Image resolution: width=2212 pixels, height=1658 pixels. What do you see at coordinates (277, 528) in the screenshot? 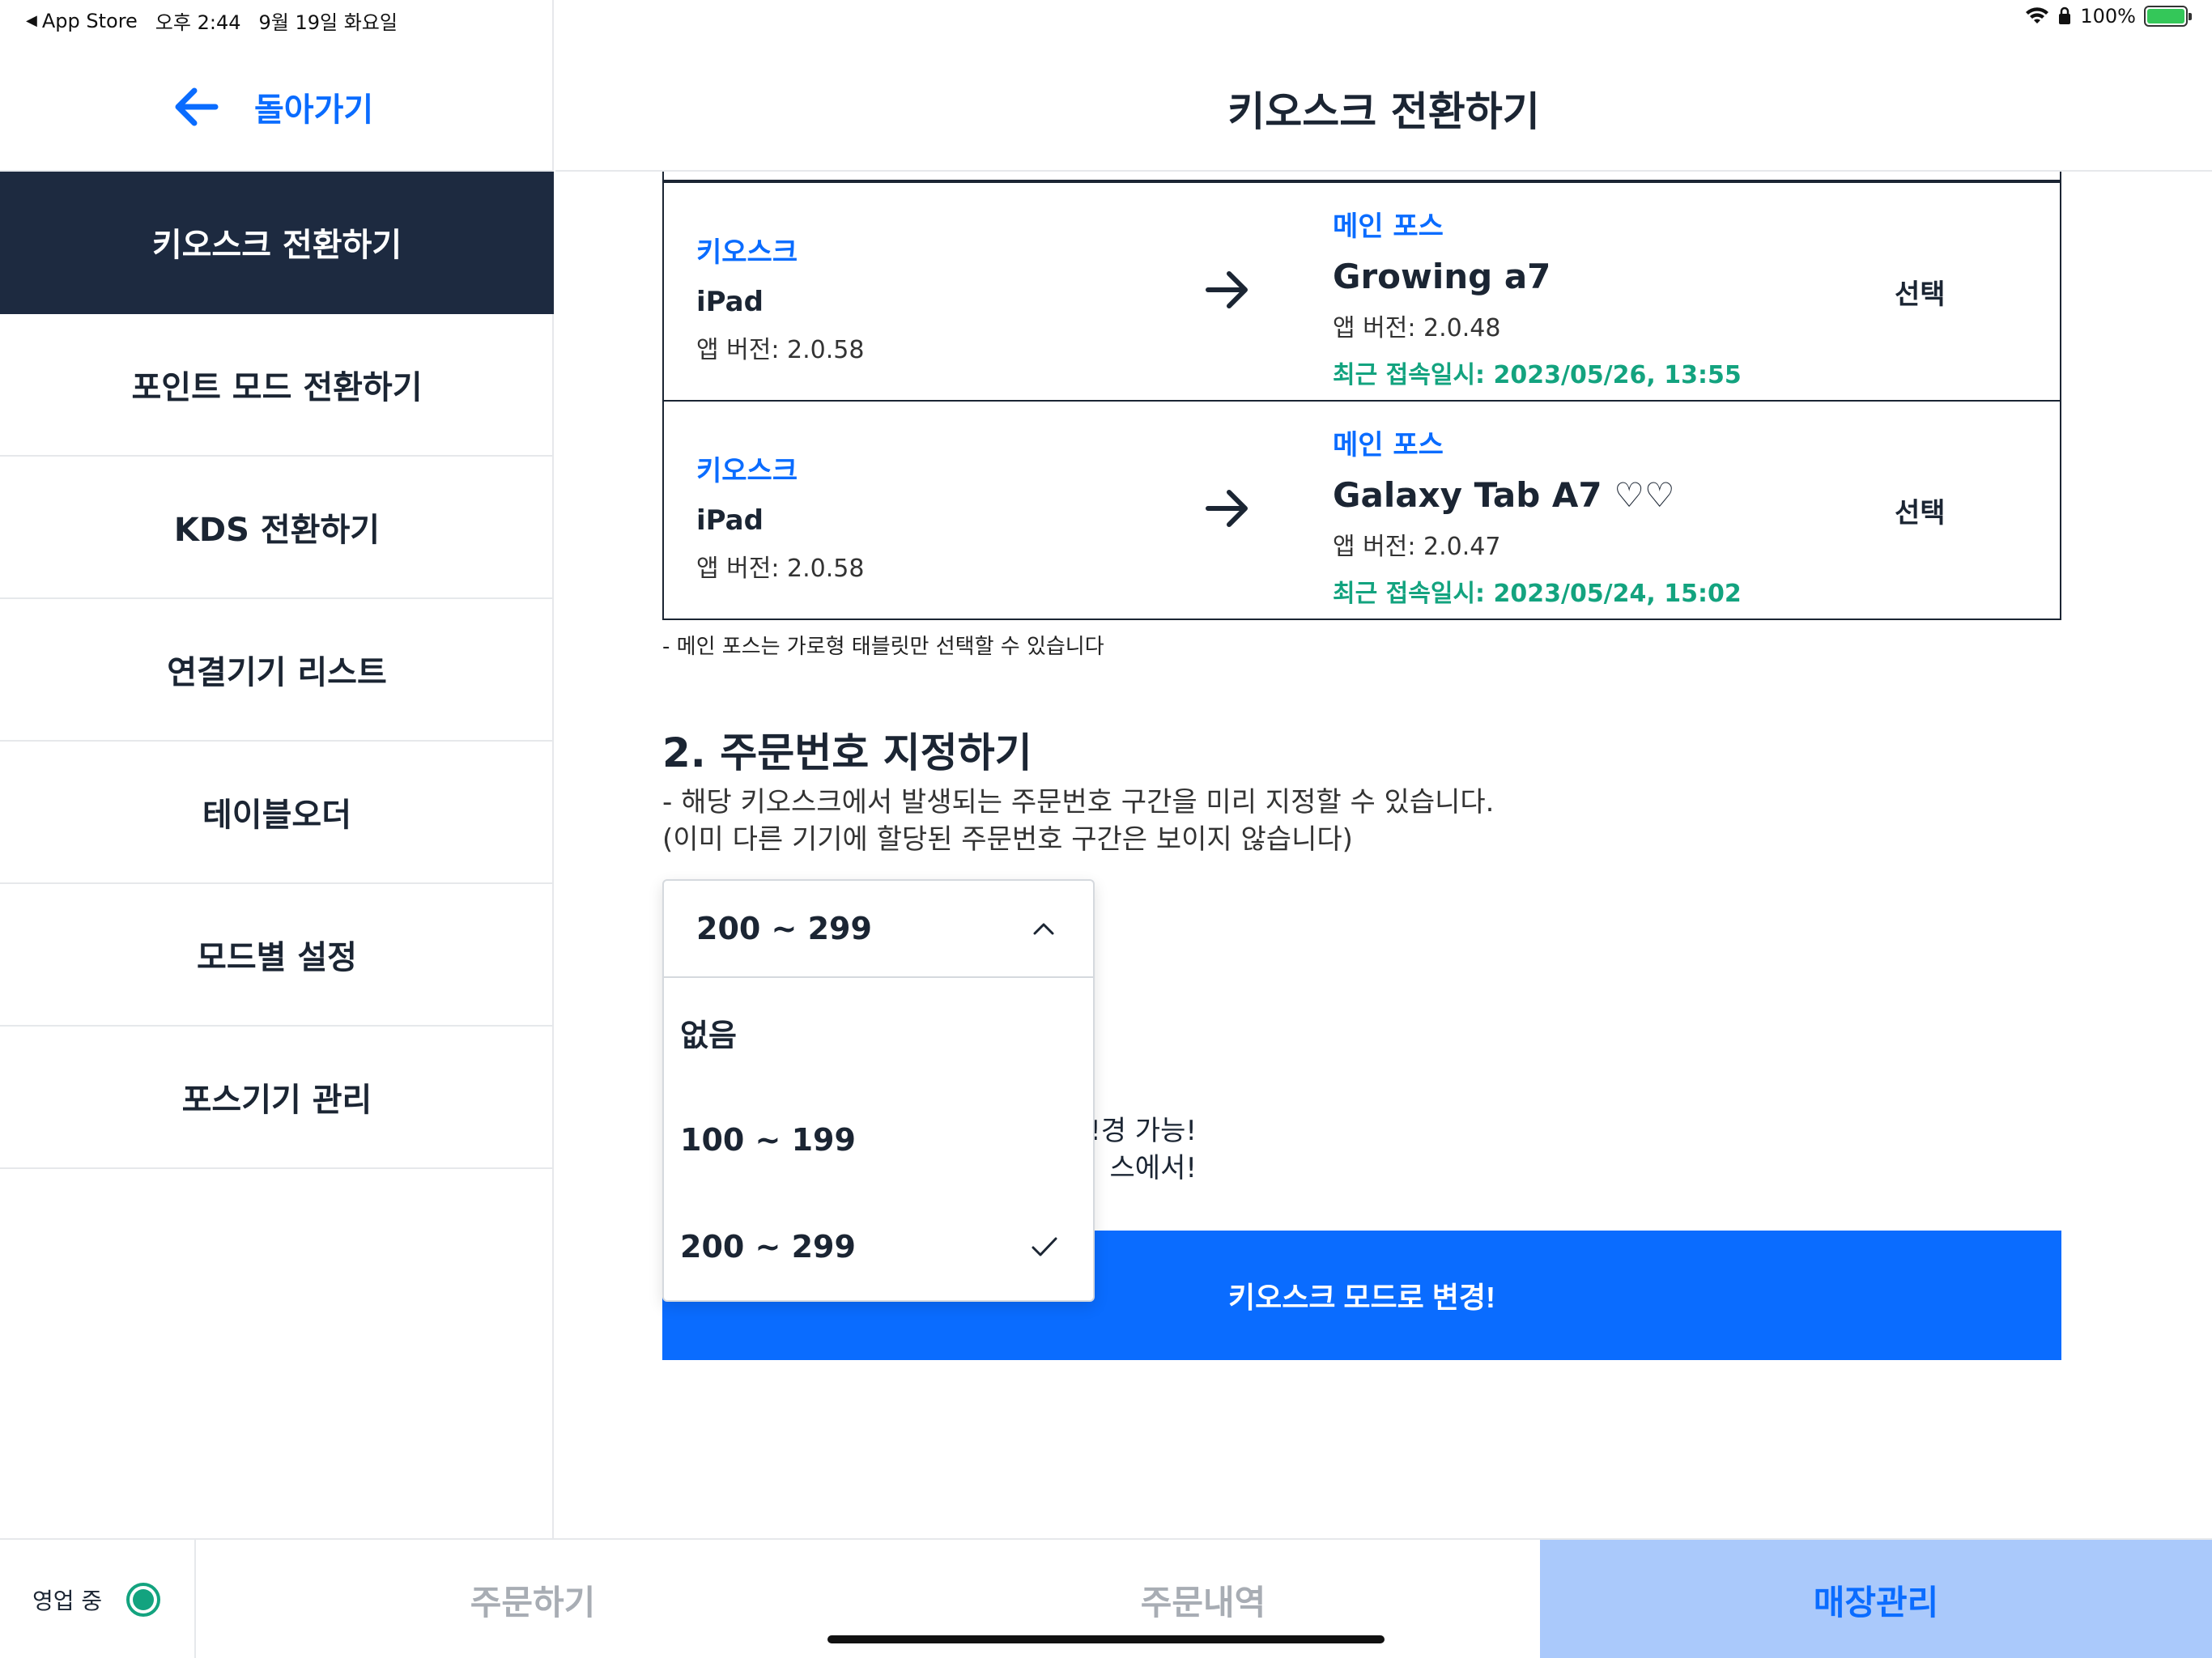
I see `sidebar-item-kds-switch: KDS 전환하기` at bounding box center [277, 528].